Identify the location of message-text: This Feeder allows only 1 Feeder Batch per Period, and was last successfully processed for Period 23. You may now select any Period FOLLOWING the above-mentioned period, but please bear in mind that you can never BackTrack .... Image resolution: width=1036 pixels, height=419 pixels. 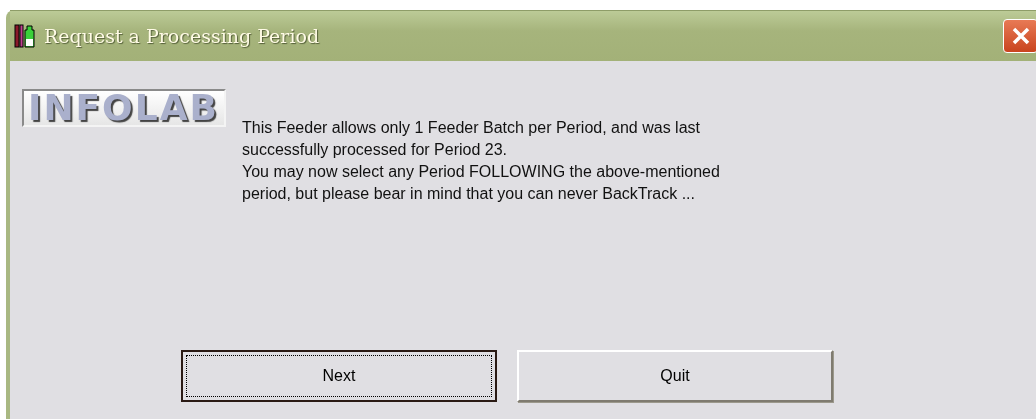
(481, 161).